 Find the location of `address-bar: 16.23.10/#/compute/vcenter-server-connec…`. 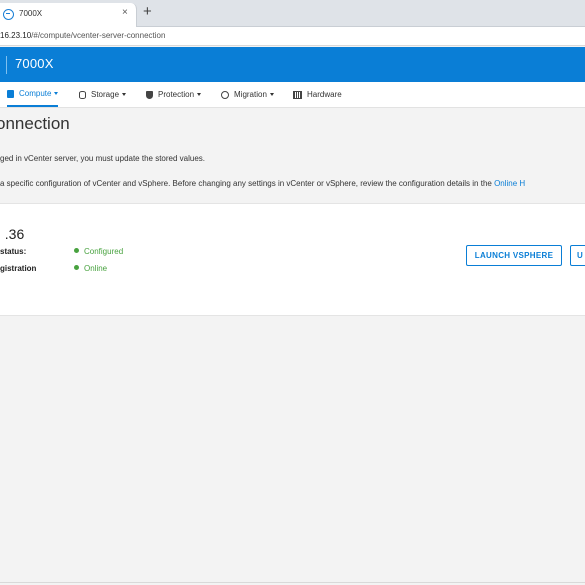

address-bar: 16.23.10/#/compute/vcenter-server-connec… is located at coordinates (292, 36).